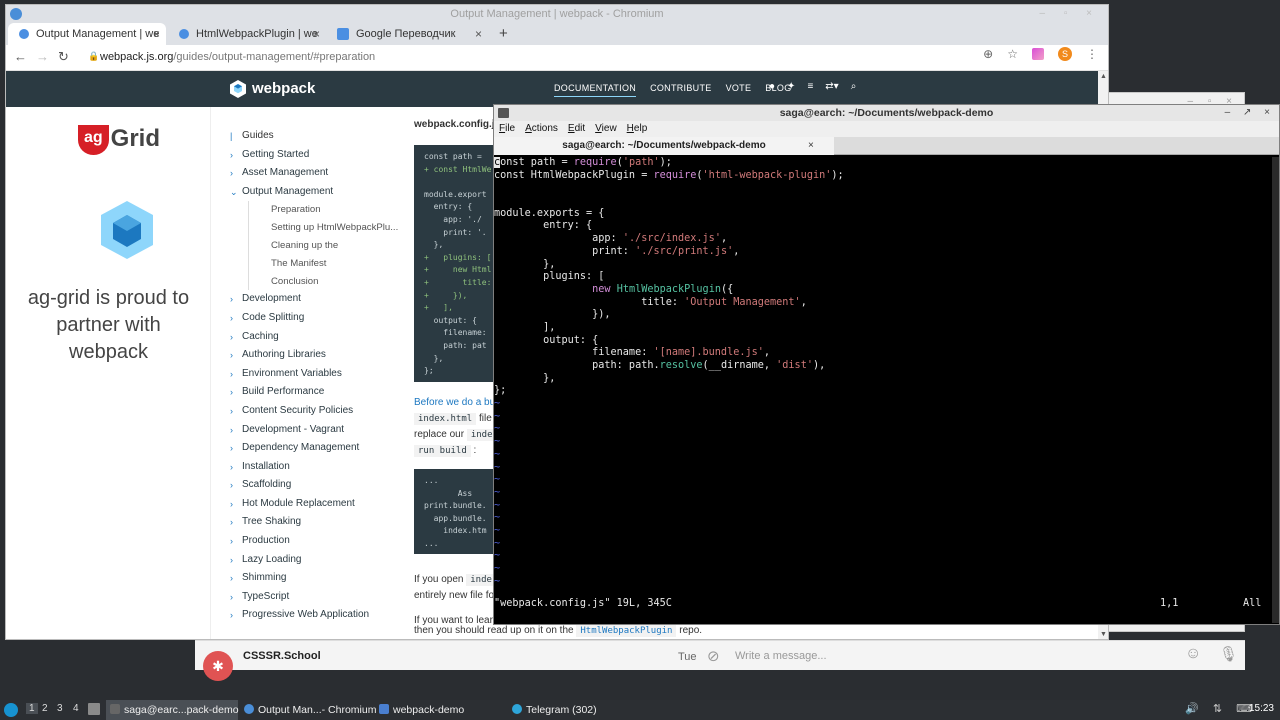  I want to click on lock-icon: 🔒, so click(93, 56).